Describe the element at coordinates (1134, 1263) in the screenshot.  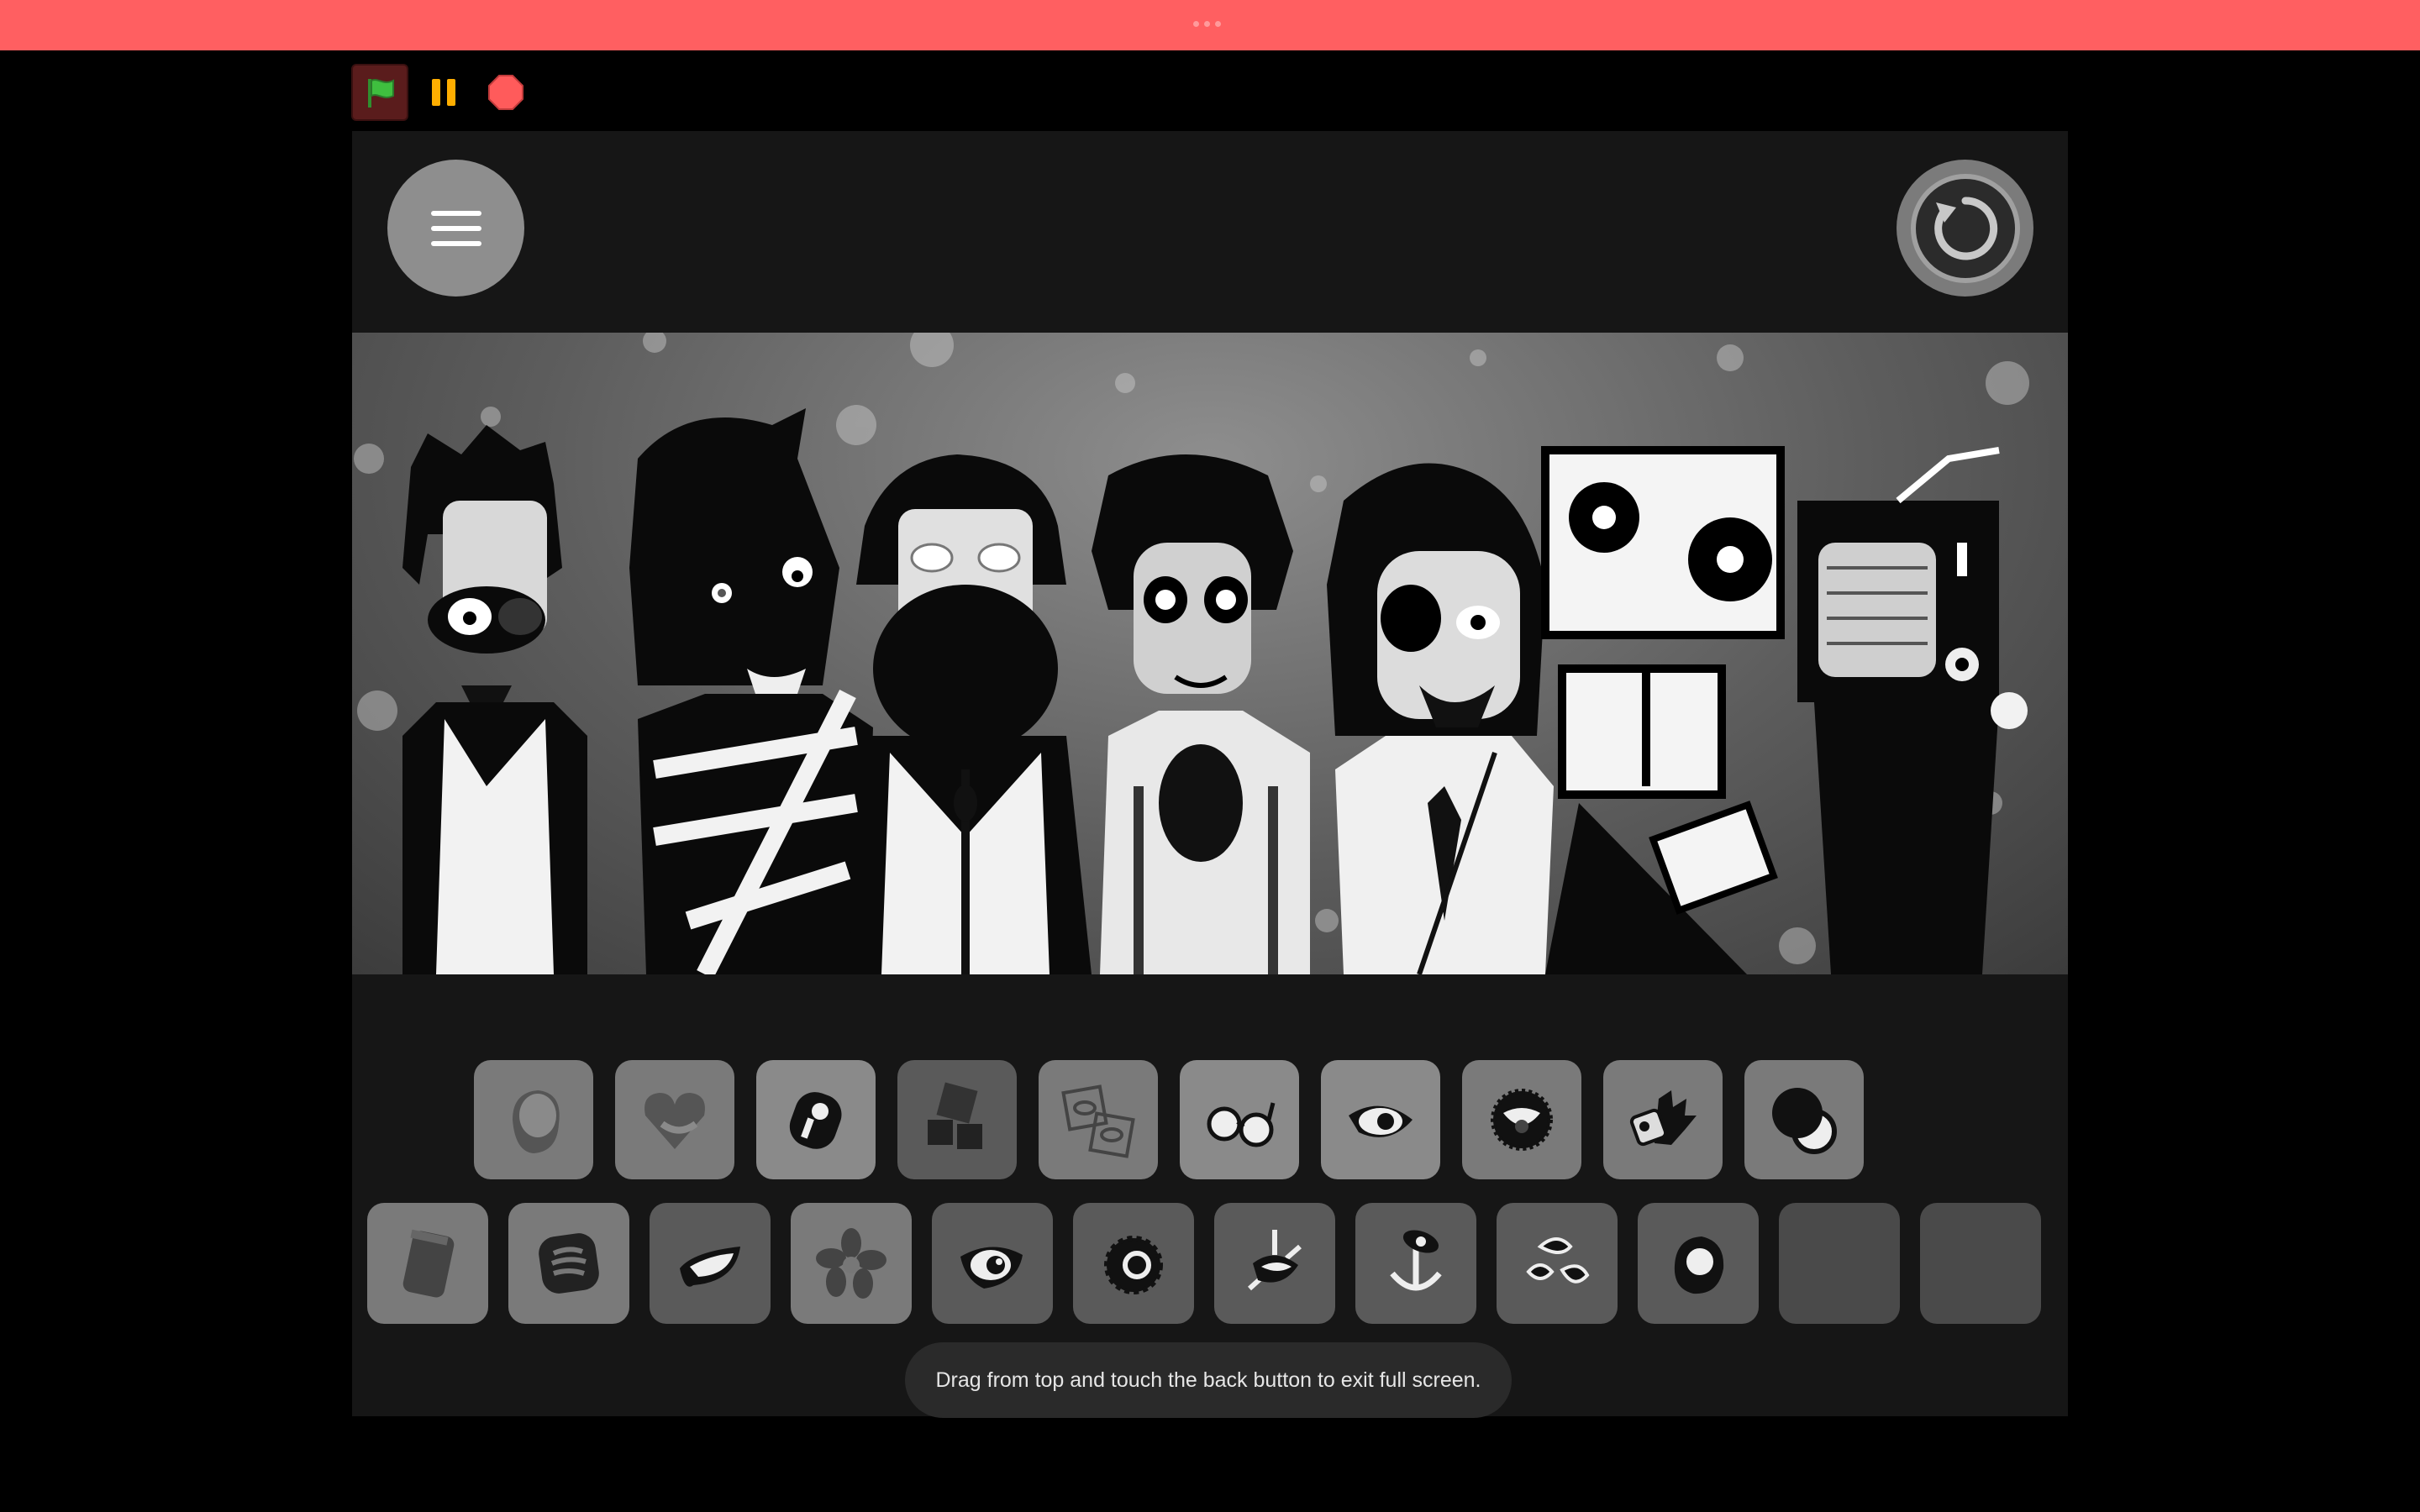
I see `ring-icon` at that location.